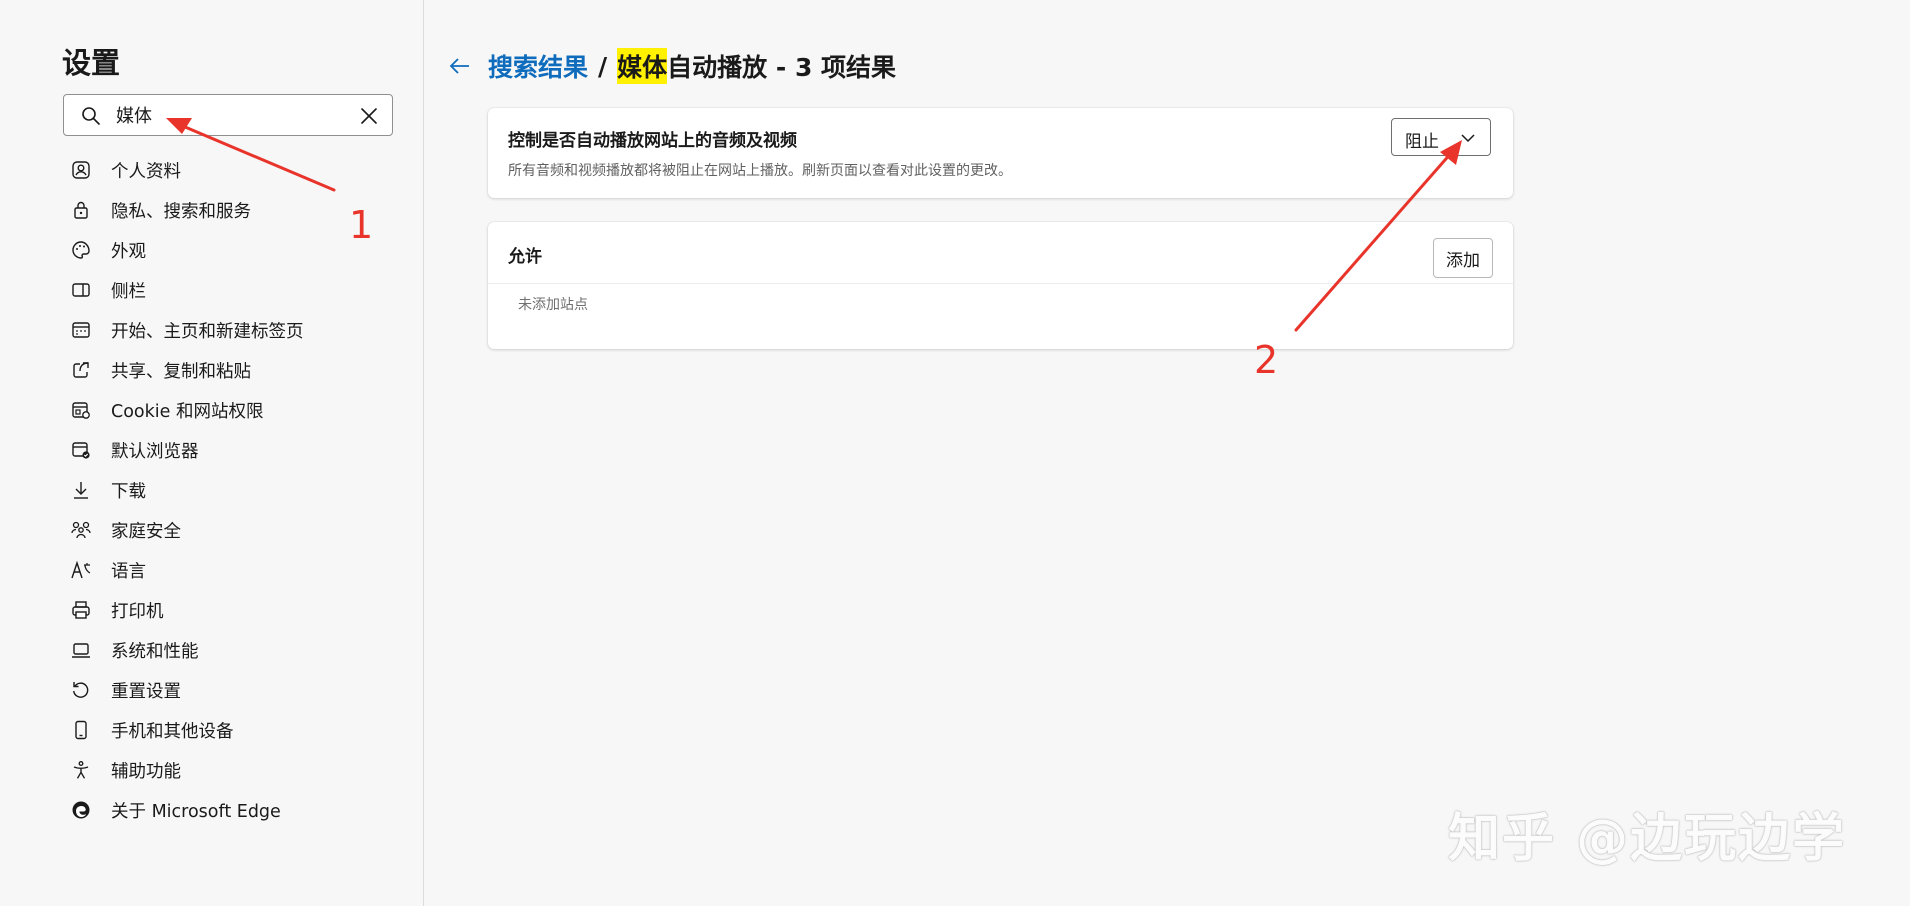 The width and height of the screenshot is (1910, 906). Describe the element at coordinates (81, 690) in the screenshot. I see `reset-icon` at that location.